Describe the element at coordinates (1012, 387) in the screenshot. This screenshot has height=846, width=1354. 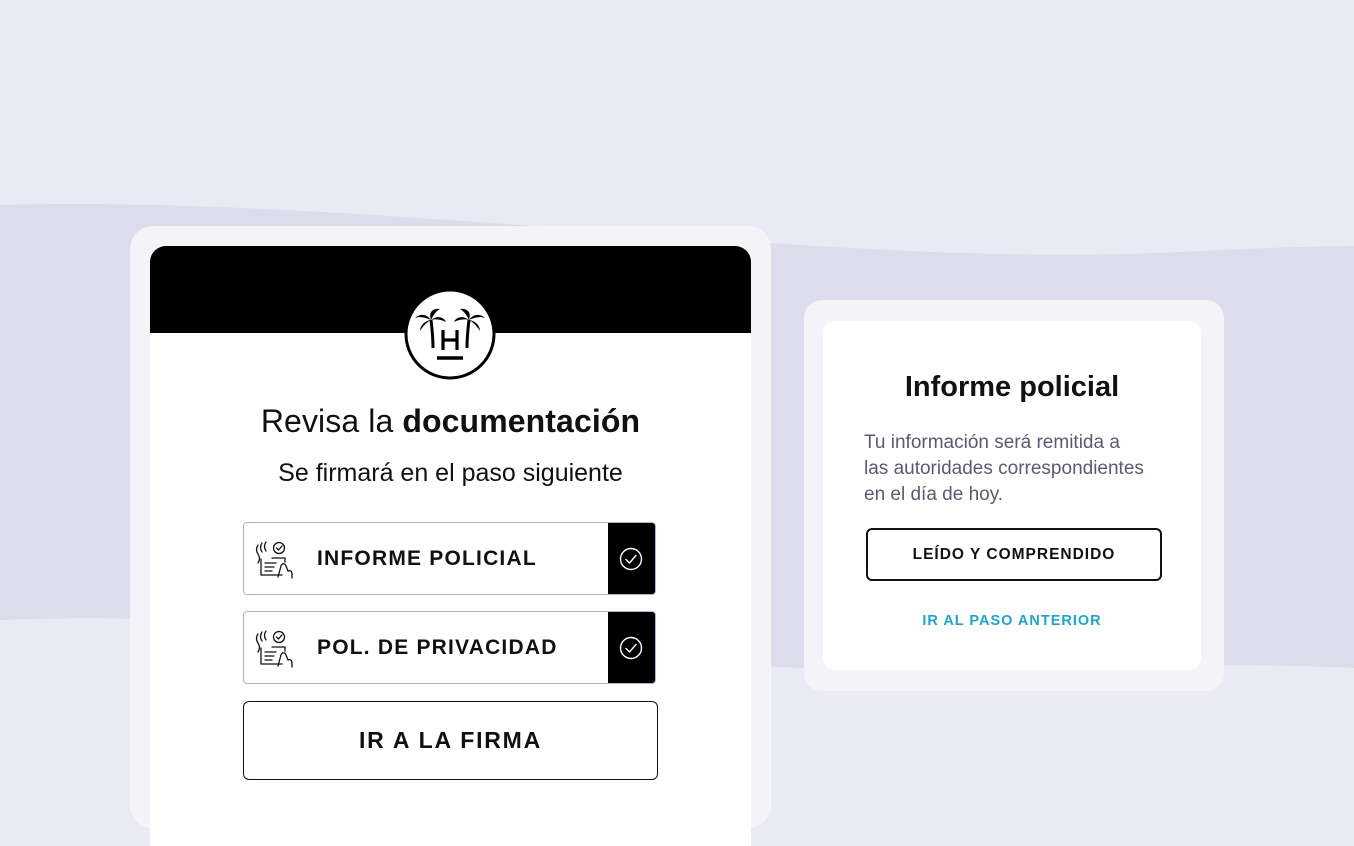
I see `modal-title: Informe policial` at that location.